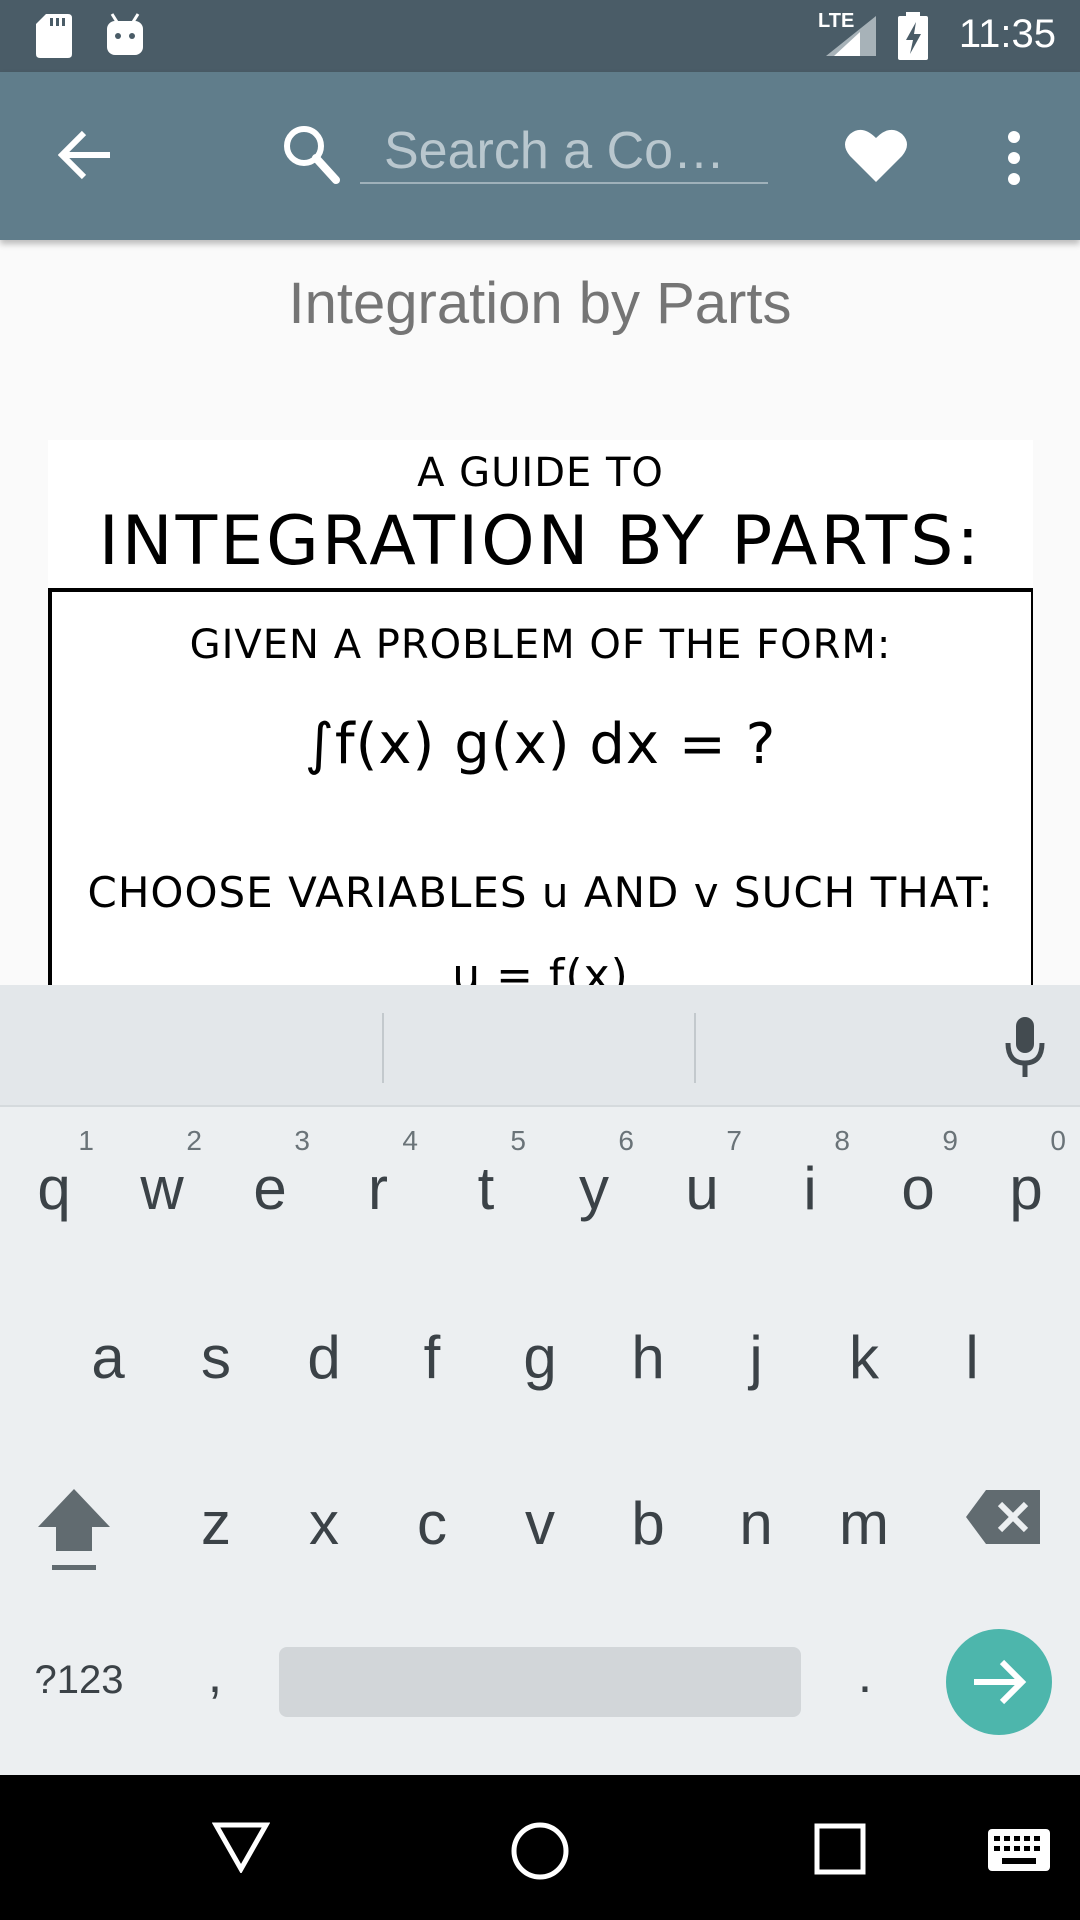 Image resolution: width=1080 pixels, height=1920 pixels. I want to click on key-y: 6y, so click(594, 1180).